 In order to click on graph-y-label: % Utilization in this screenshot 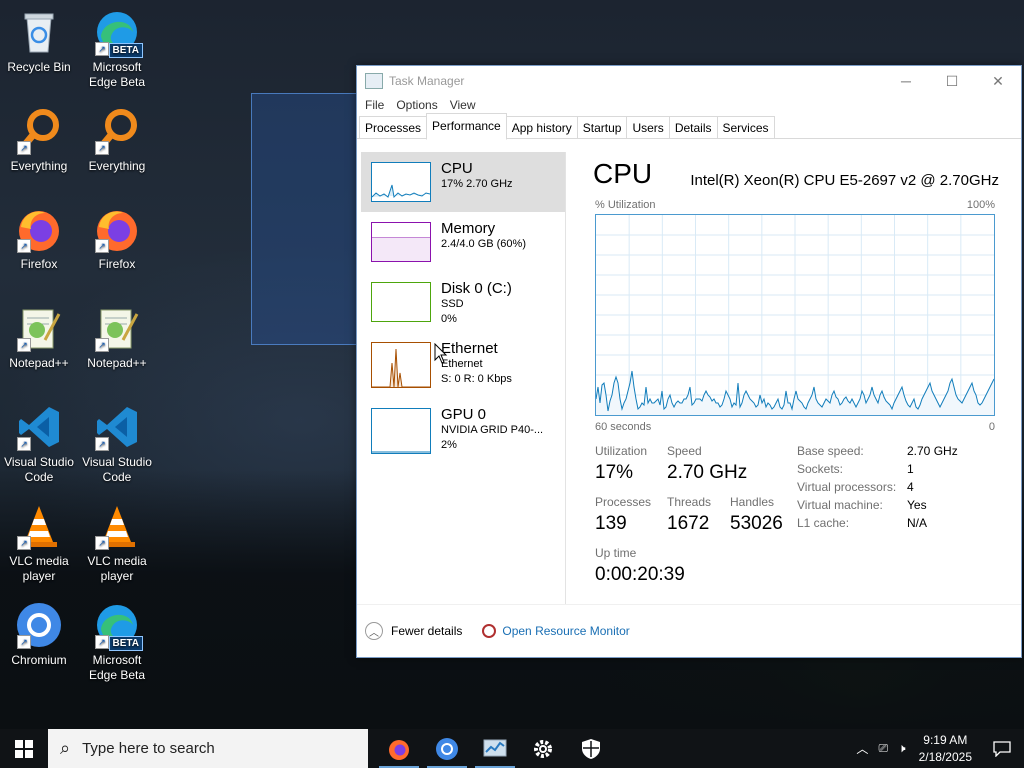, I will do `click(625, 205)`.